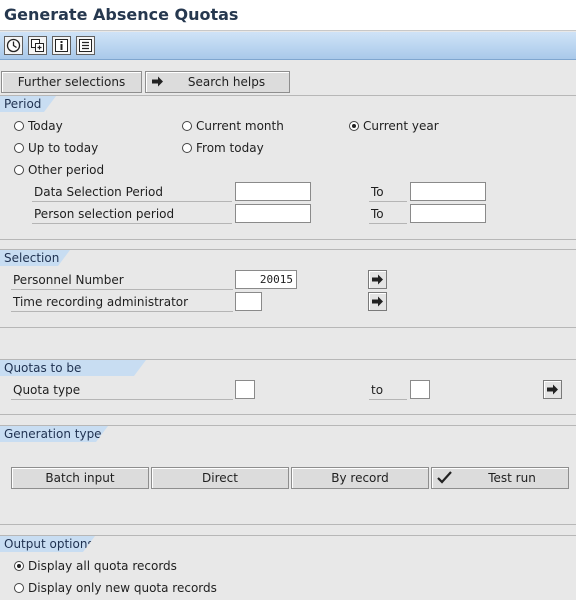 The height and width of the screenshot is (600, 576). What do you see at coordinates (19, 588) in the screenshot?
I see `display-new-radio` at bounding box center [19, 588].